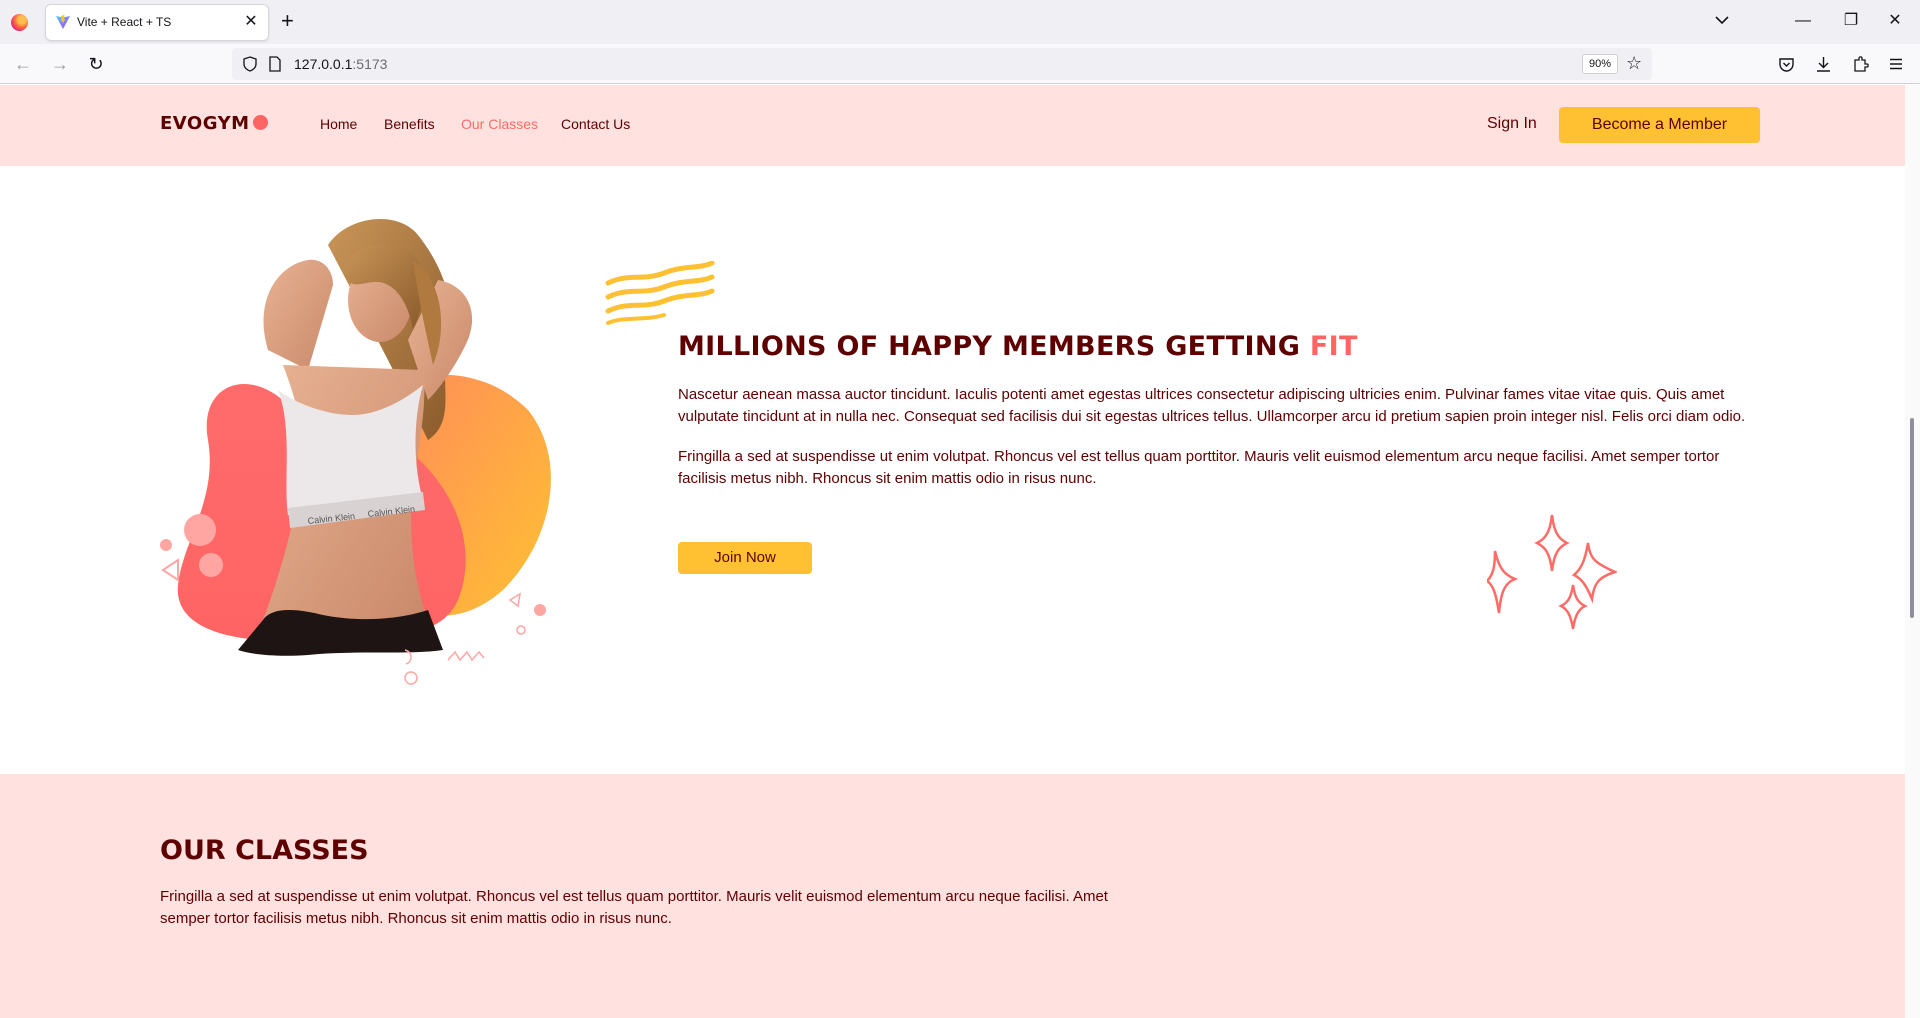  Describe the element at coordinates (23, 64) in the screenshot. I see `back-icon: ←` at that location.